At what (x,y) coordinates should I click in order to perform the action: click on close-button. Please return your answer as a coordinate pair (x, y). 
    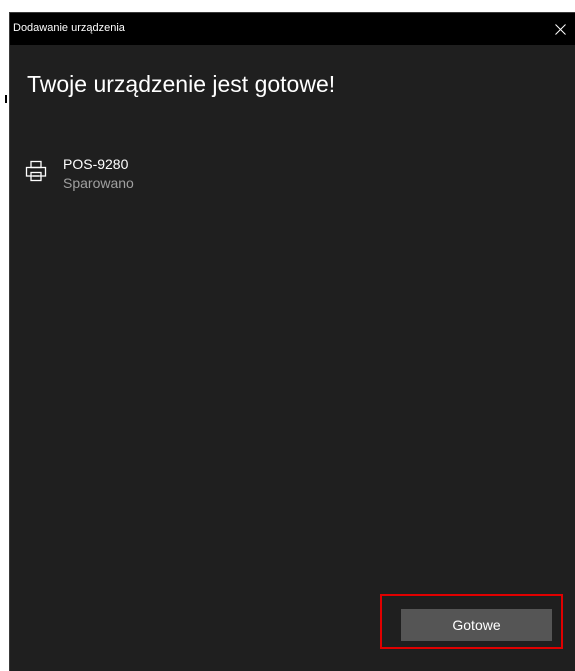
    Looking at the image, I should click on (560, 29).